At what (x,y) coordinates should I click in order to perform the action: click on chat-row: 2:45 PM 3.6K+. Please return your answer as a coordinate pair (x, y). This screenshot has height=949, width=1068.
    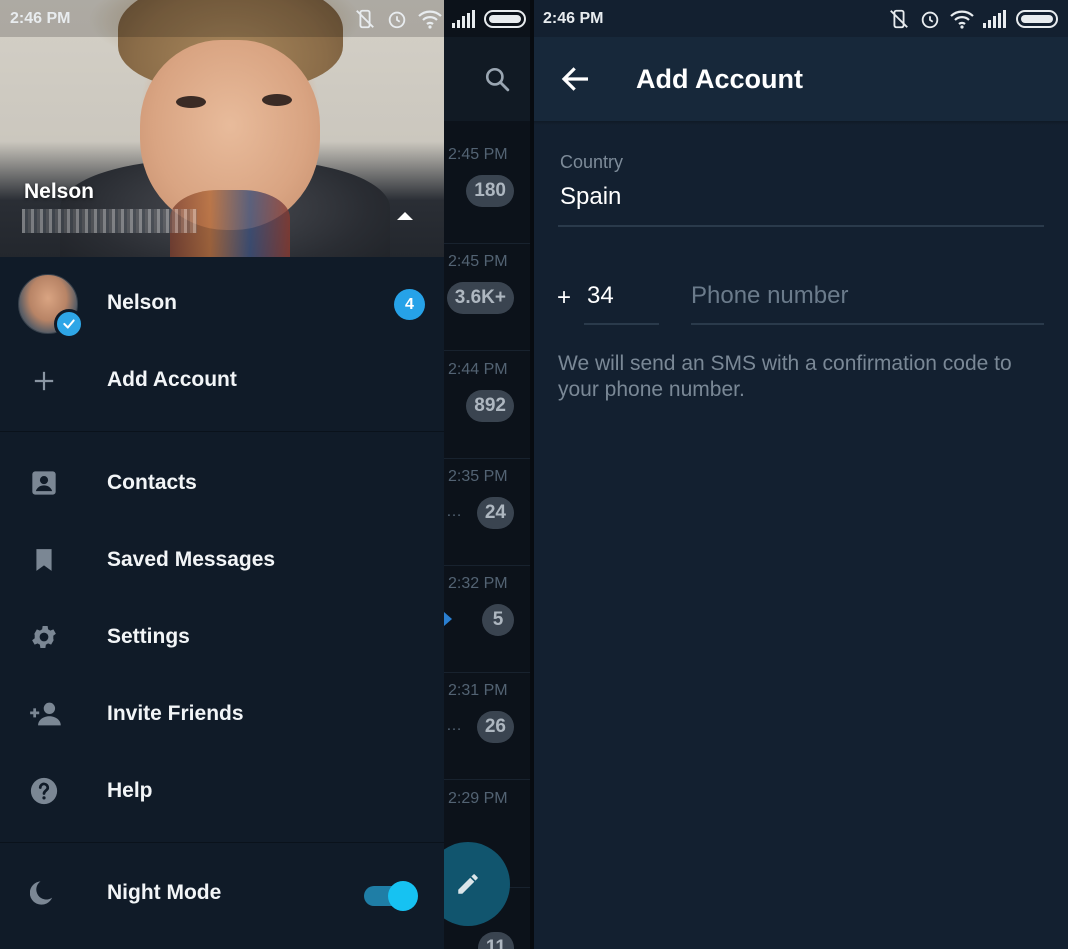
    Looking at the image, I should click on (487, 297).